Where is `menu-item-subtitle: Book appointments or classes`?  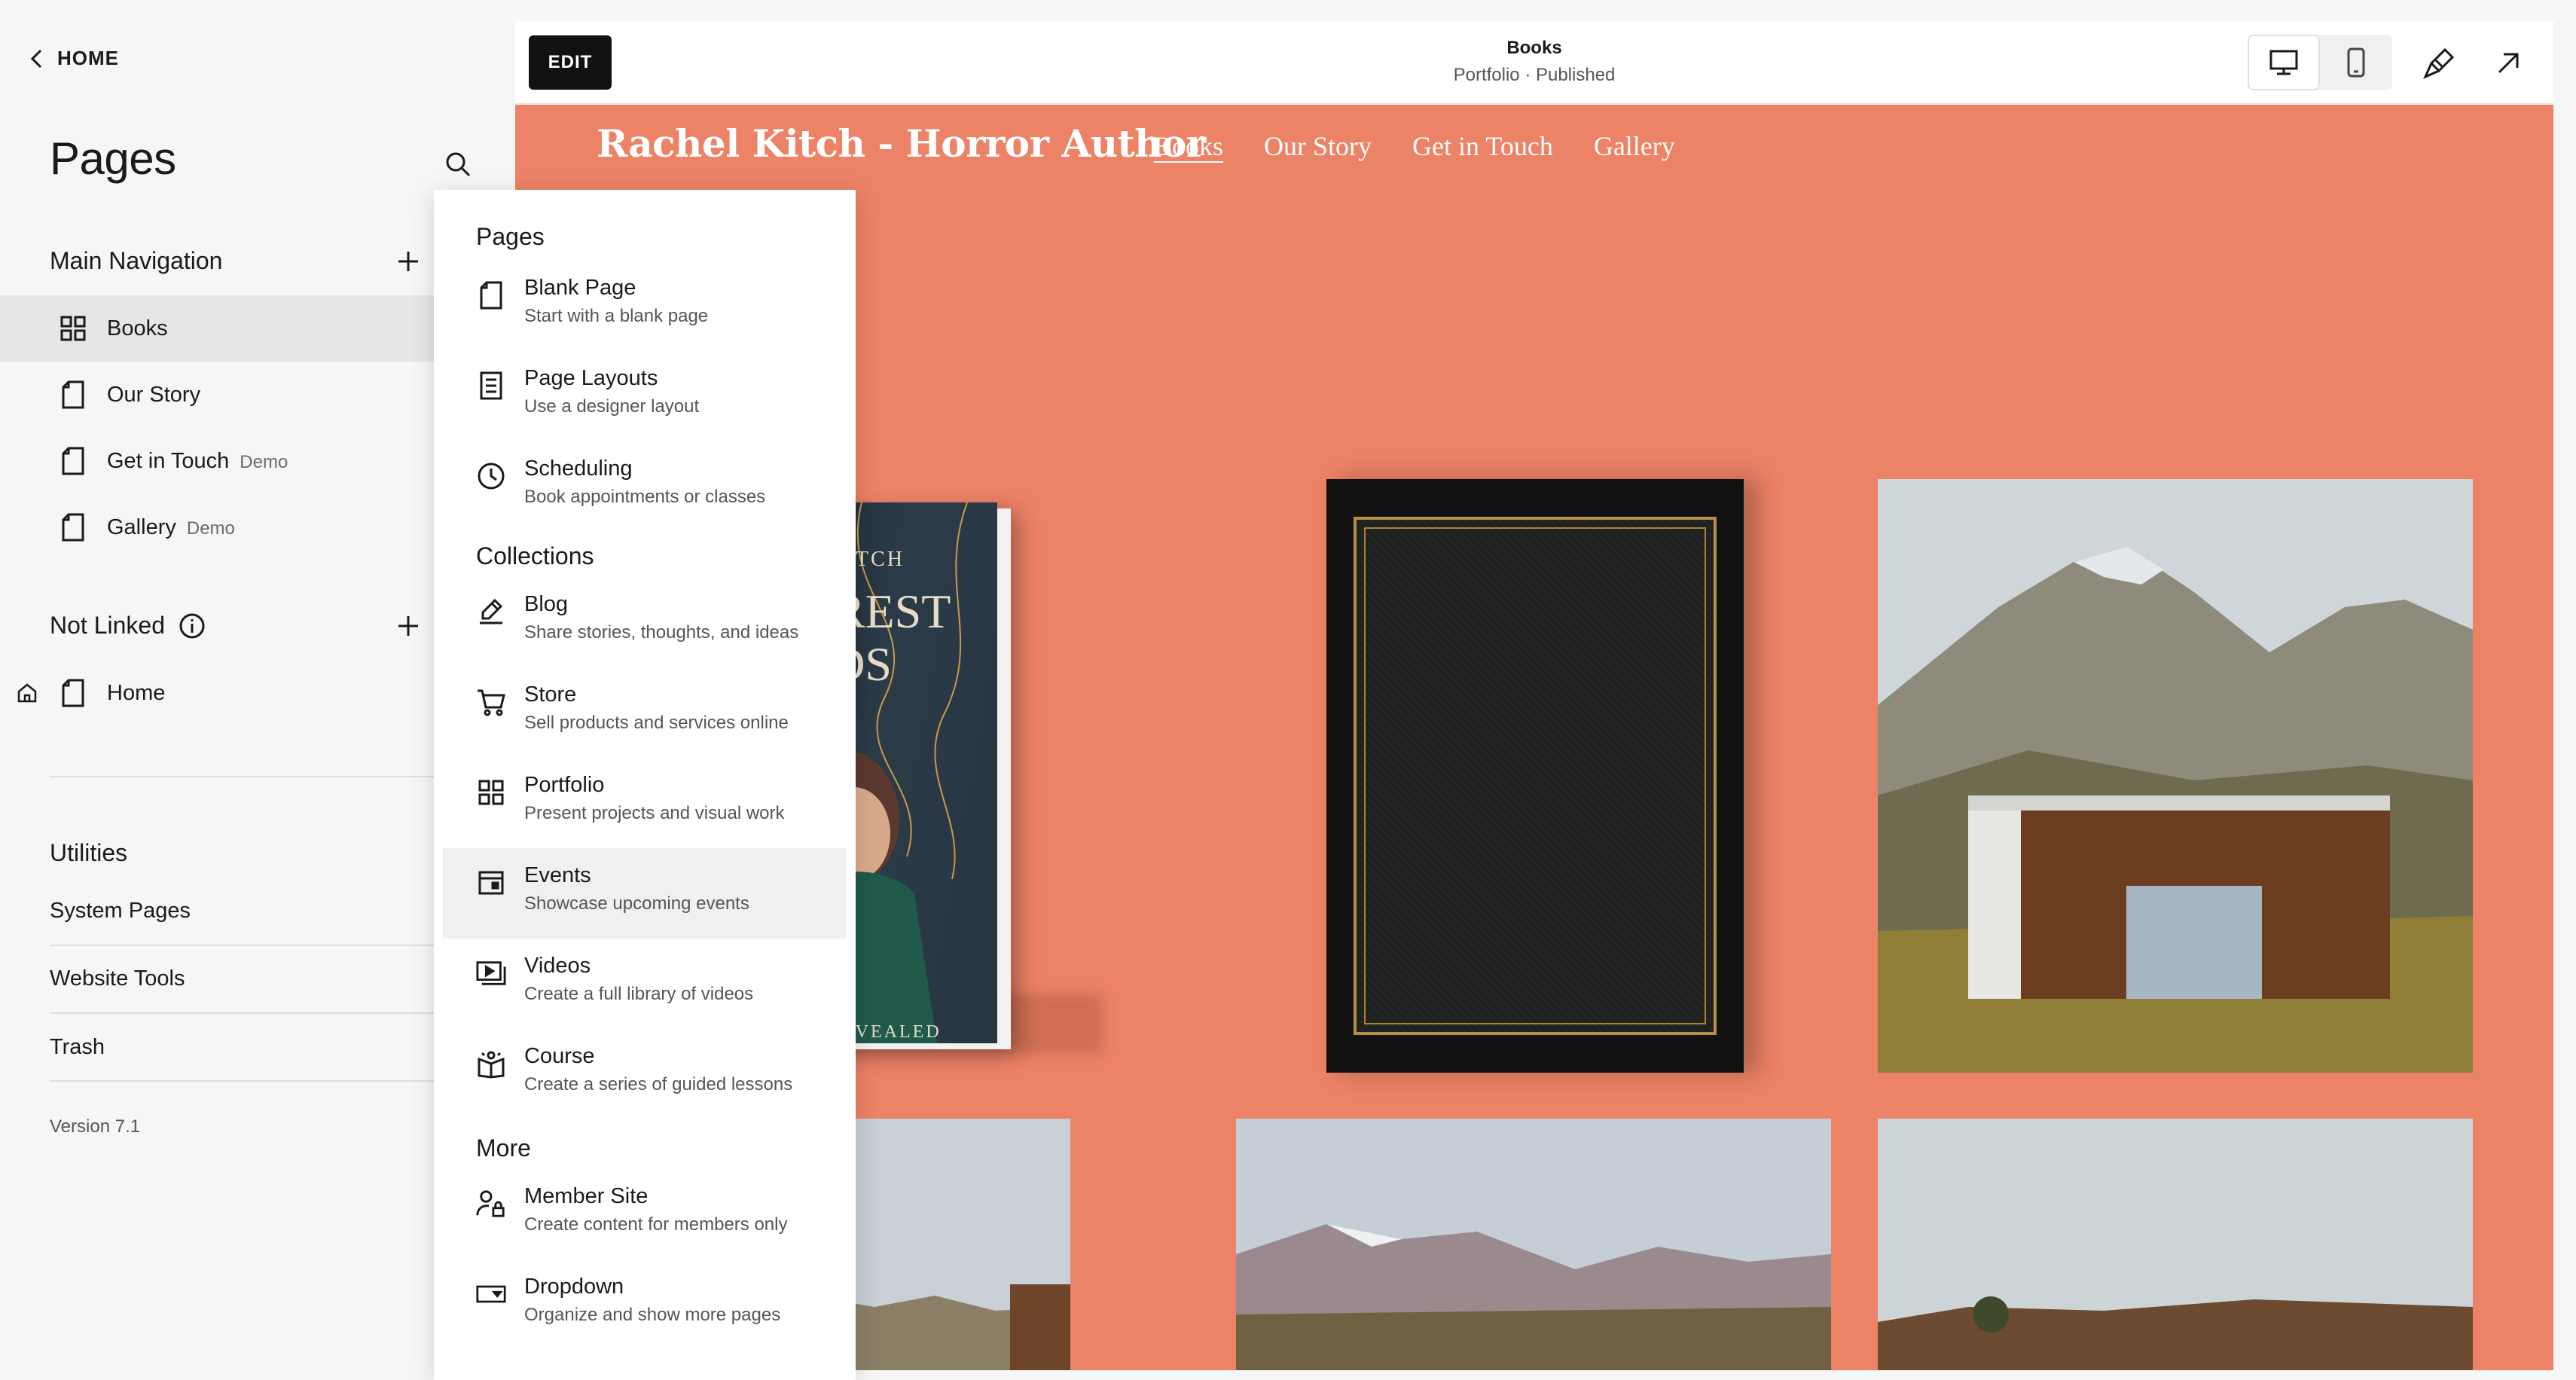 menu-item-subtitle: Book appointments or classes is located at coordinates (645, 497).